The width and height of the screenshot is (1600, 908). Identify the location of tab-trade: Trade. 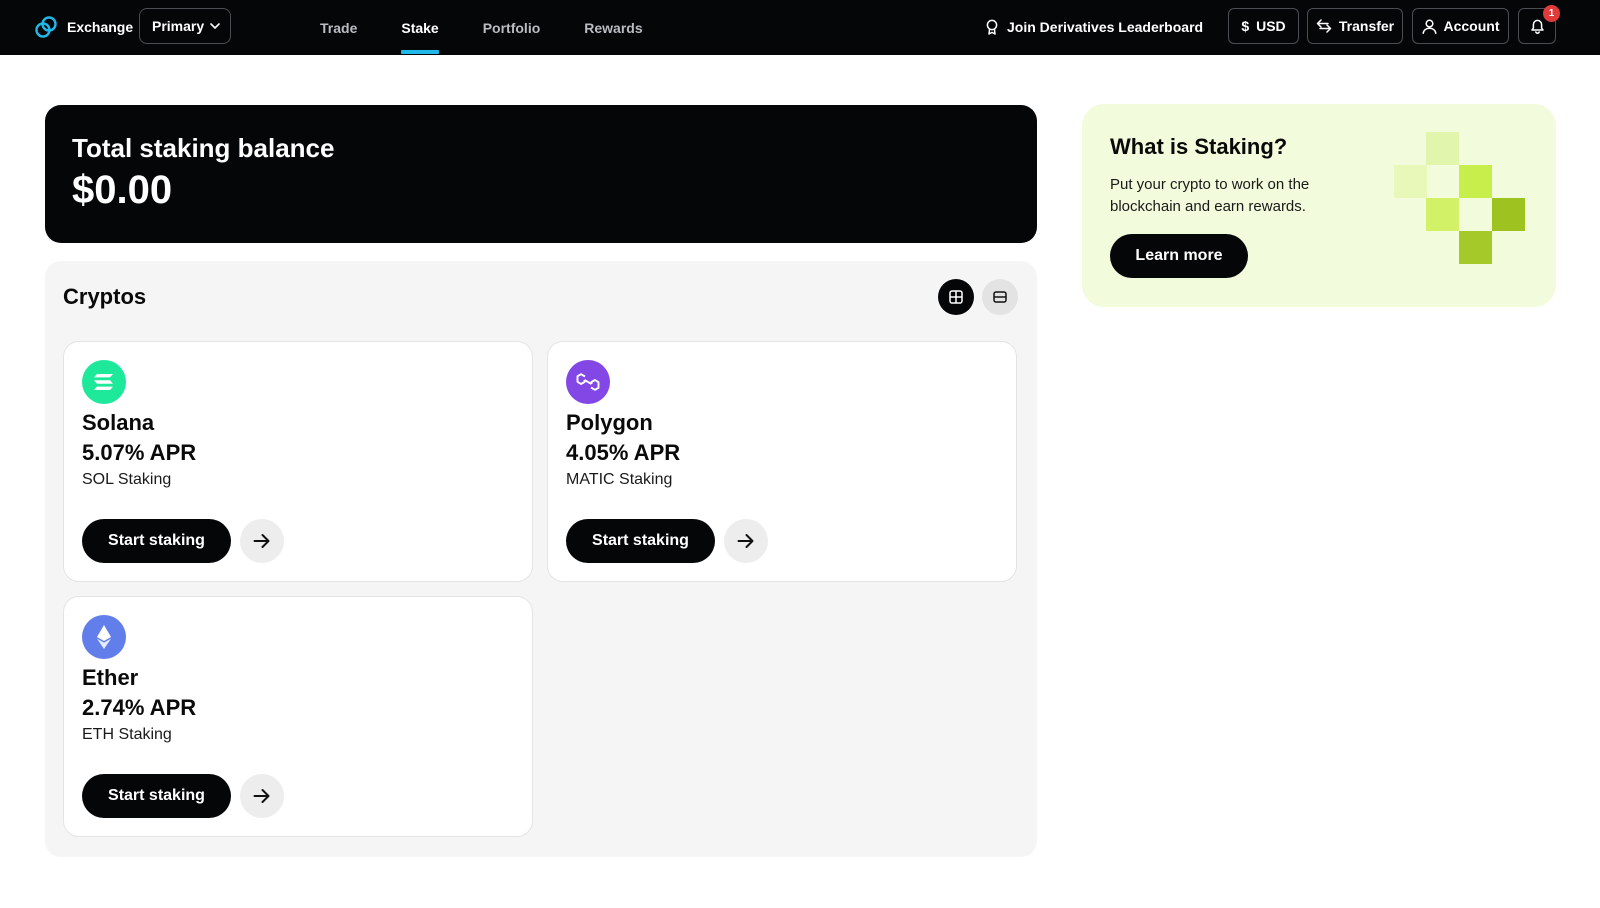
(338, 27).